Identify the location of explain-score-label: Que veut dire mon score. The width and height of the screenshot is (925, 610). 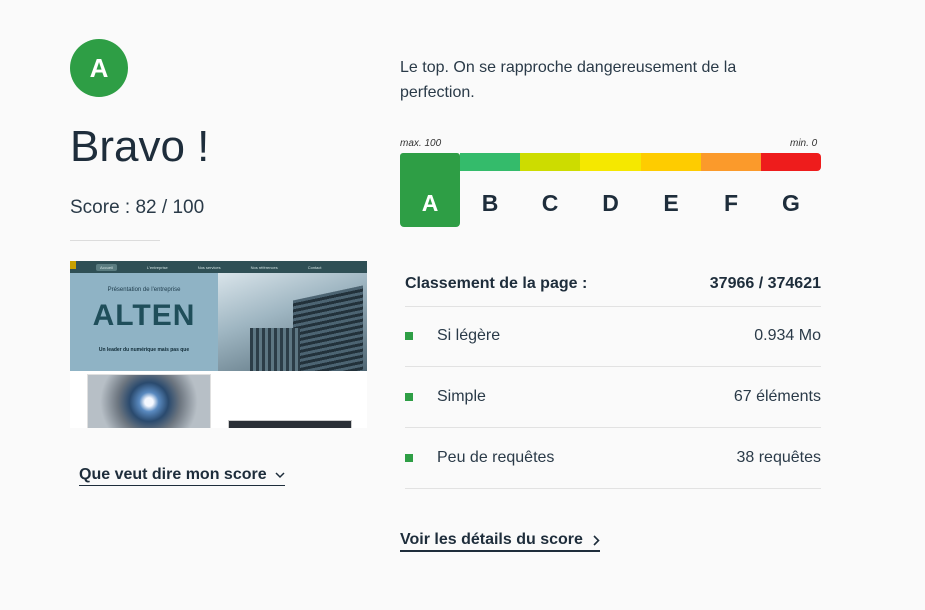
(173, 474).